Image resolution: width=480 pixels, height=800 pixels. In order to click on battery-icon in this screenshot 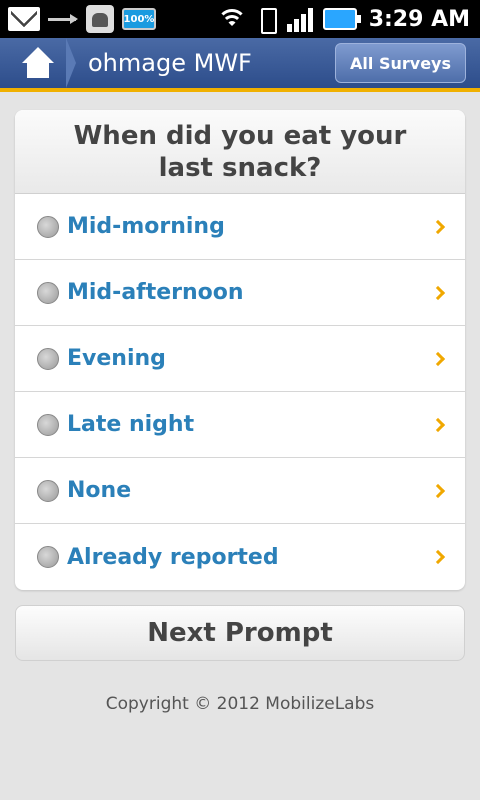, I will do `click(341, 19)`.